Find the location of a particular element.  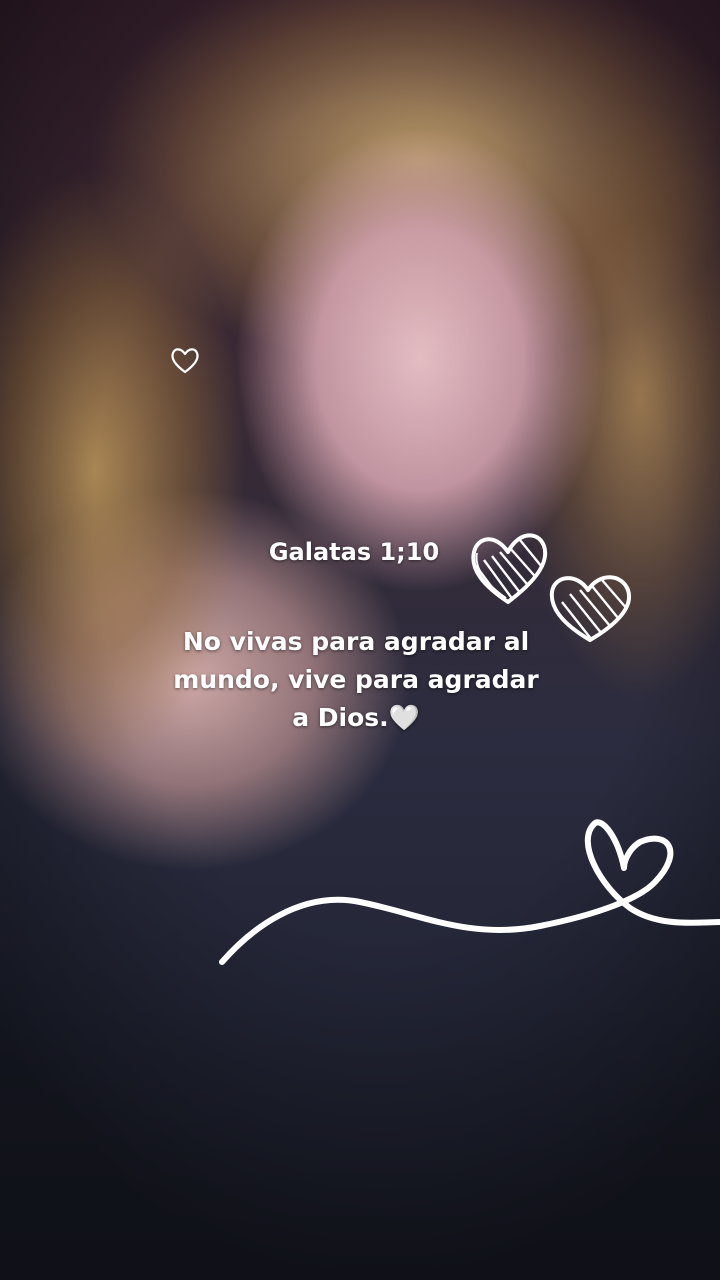

verse-reference: Galatas 1;10 is located at coordinates (354, 552).